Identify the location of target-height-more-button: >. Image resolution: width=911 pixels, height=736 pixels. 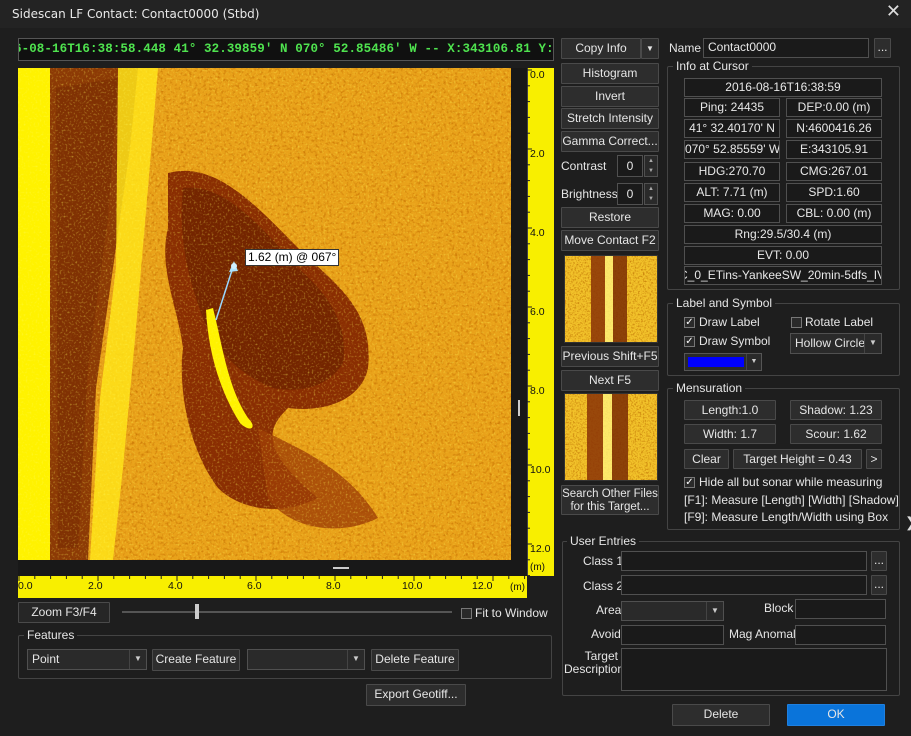
(874, 459).